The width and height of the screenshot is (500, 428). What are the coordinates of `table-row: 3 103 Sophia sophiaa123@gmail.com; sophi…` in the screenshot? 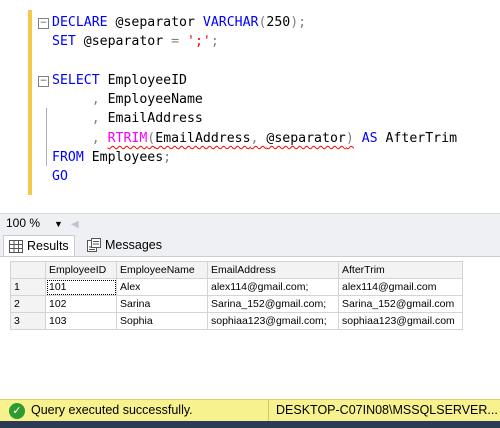 It's located at (236, 321).